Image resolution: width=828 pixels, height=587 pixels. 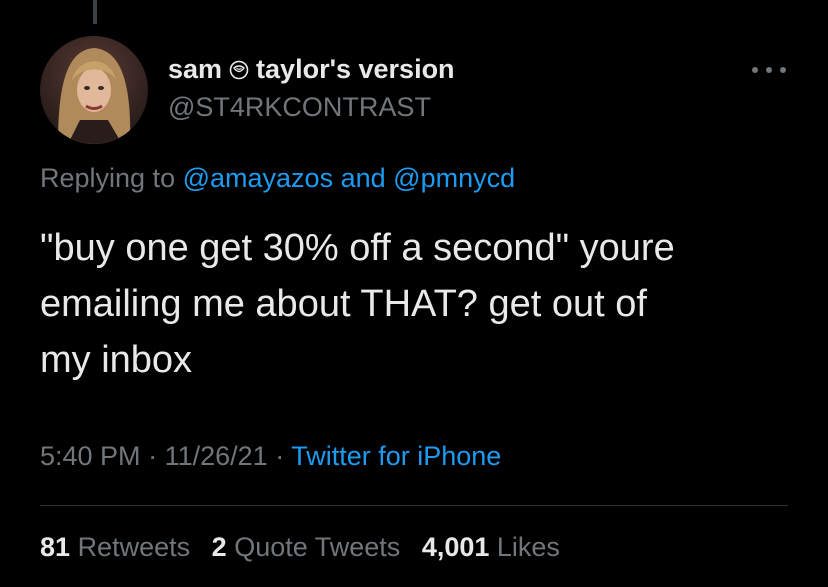 I want to click on thread-connector-line, so click(x=95, y=12).